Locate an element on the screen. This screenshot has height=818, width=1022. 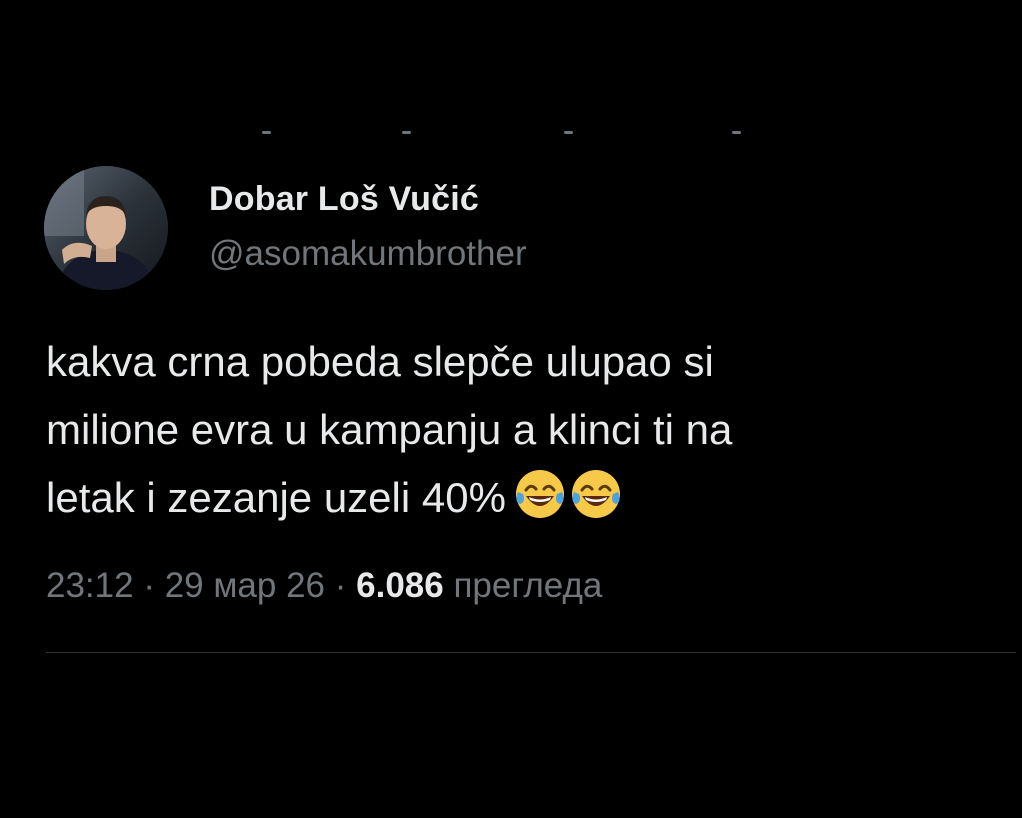
divider is located at coordinates (531, 652).